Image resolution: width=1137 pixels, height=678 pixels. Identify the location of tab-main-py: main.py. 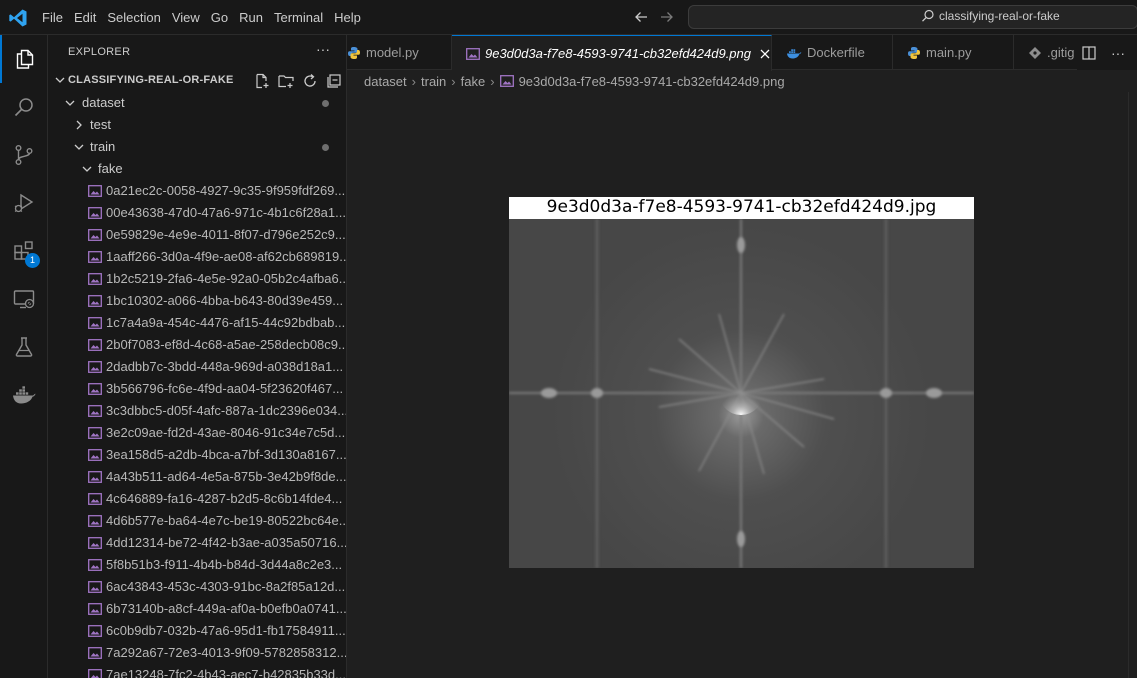
(953, 52).